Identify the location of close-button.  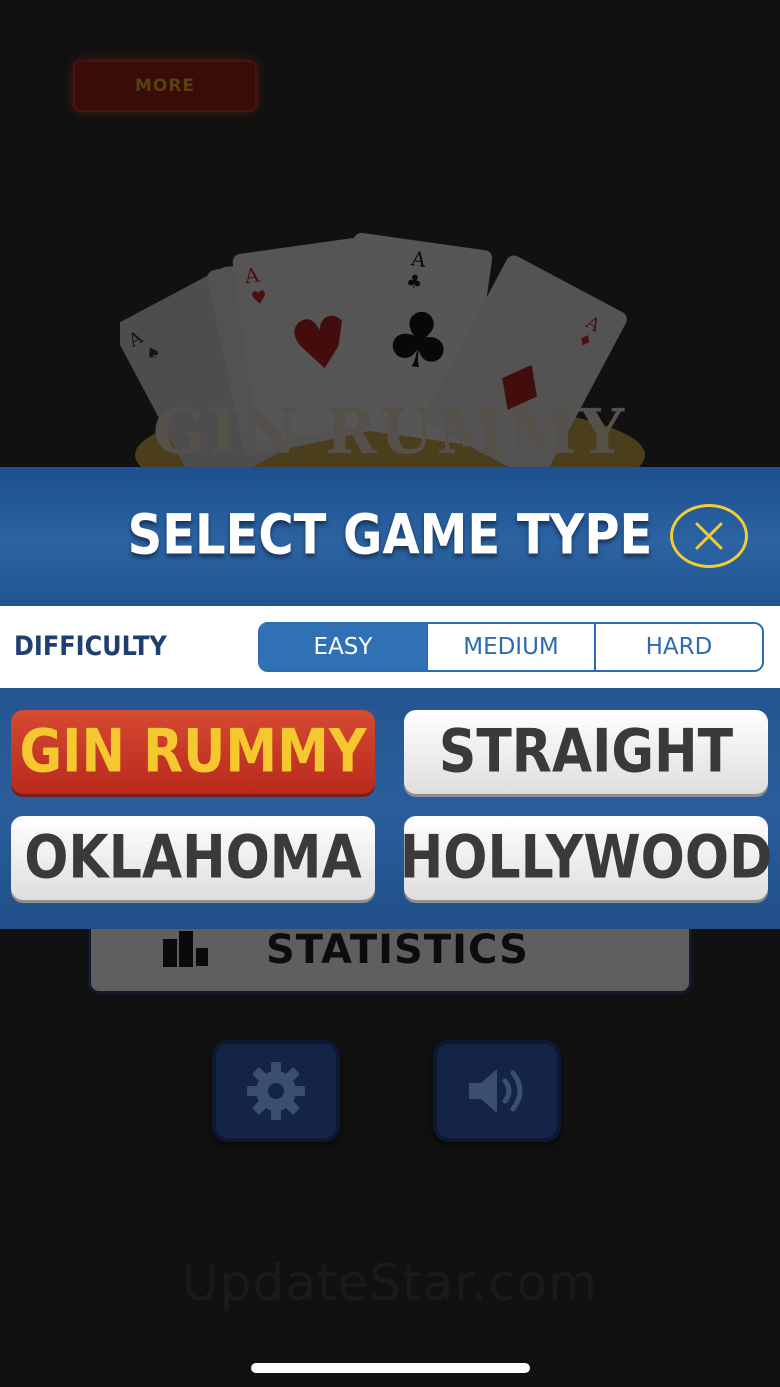
(709, 536).